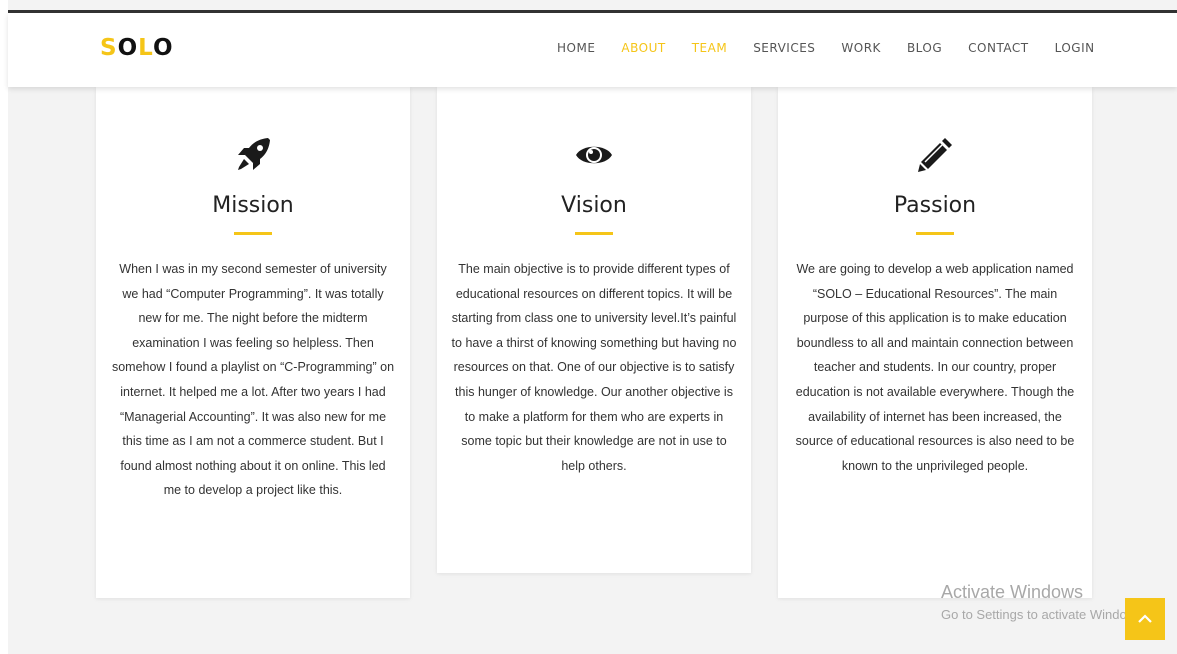  Describe the element at coordinates (1075, 48) in the screenshot. I see `nav-login: LOGIN` at that location.